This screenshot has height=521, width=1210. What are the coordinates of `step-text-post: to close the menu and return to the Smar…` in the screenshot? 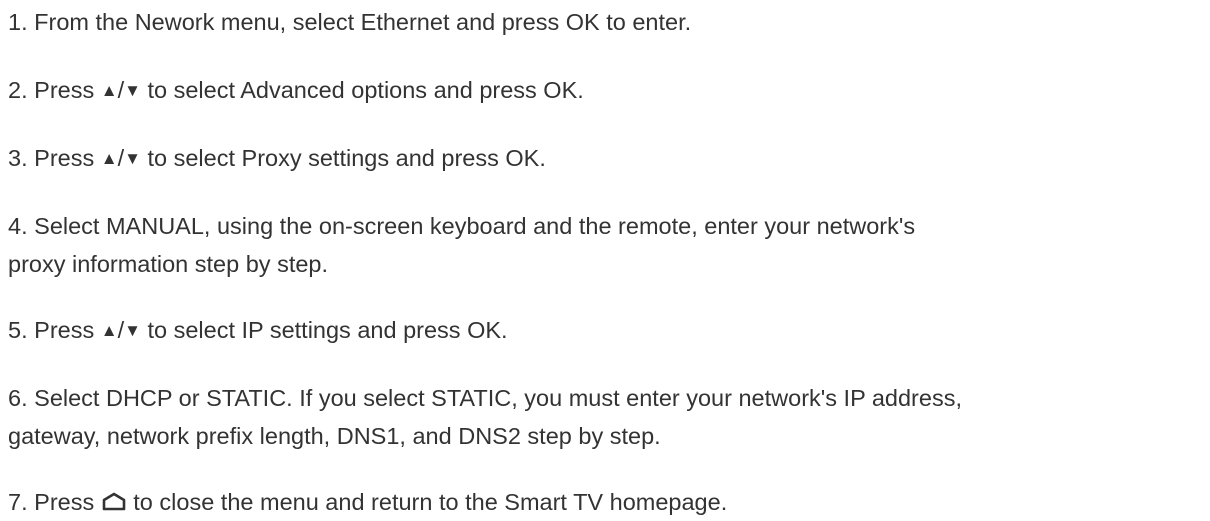 It's located at (430, 502).